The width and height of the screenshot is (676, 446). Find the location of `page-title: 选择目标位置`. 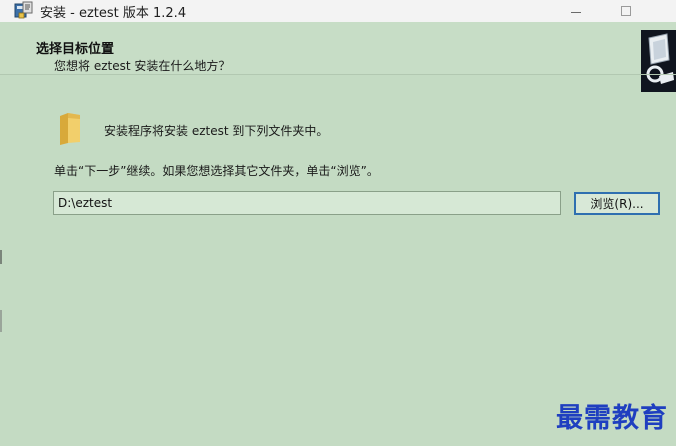

page-title: 选择目标位置 is located at coordinates (75, 49).